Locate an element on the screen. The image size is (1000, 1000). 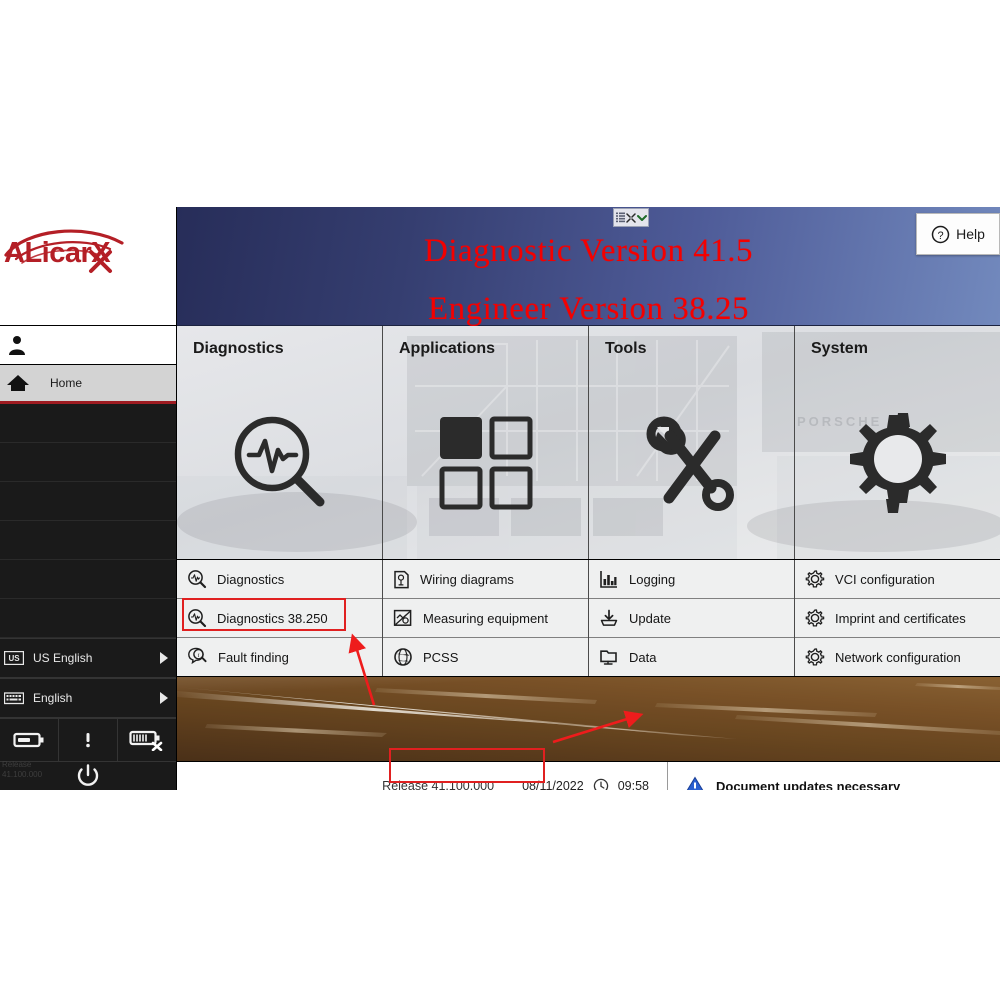
info-status-button is located at coordinates (88, 740).